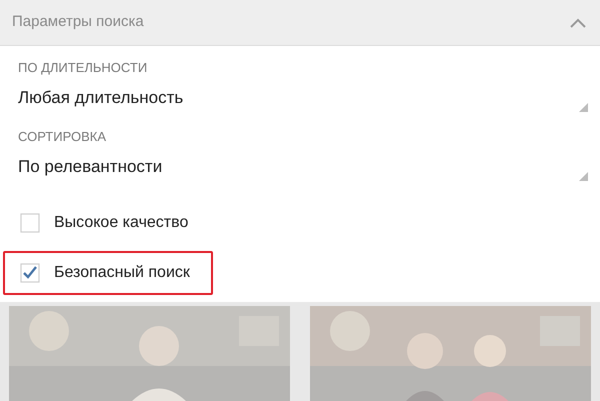 This screenshot has height=401, width=600. Describe the element at coordinates (303, 98) in the screenshot. I see `dropdown: Любая длительность` at that location.